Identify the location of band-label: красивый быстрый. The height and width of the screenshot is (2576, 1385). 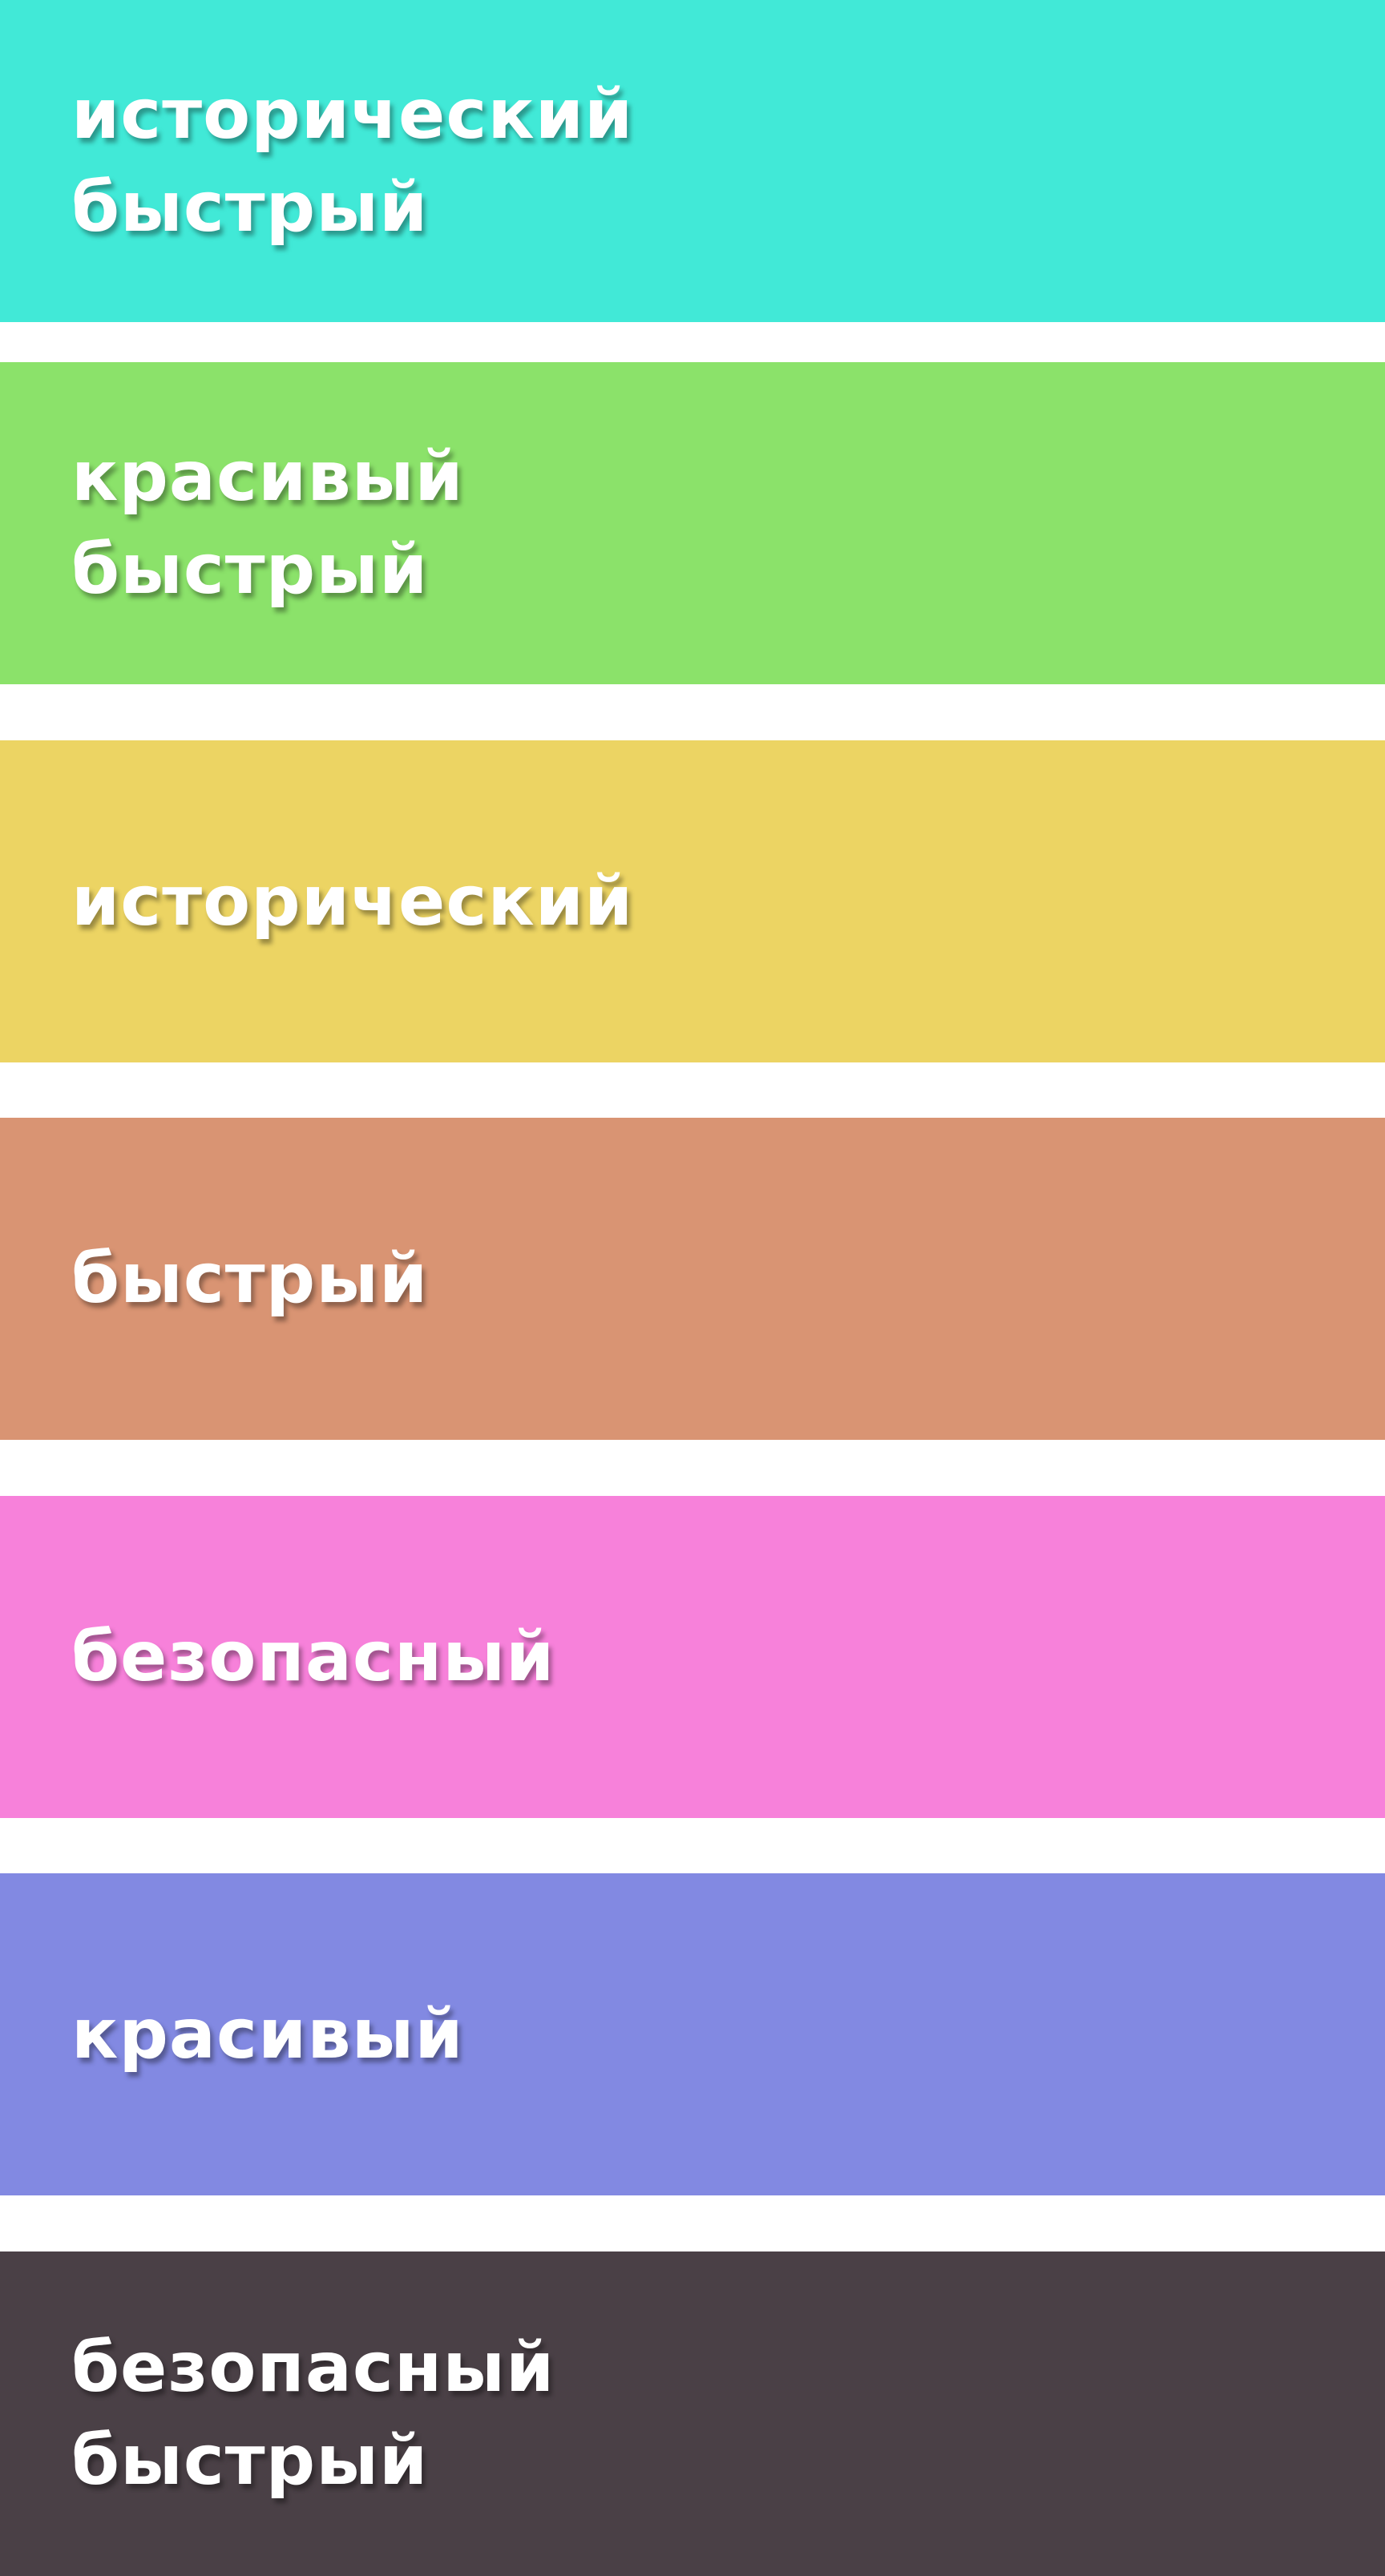
(267, 523).